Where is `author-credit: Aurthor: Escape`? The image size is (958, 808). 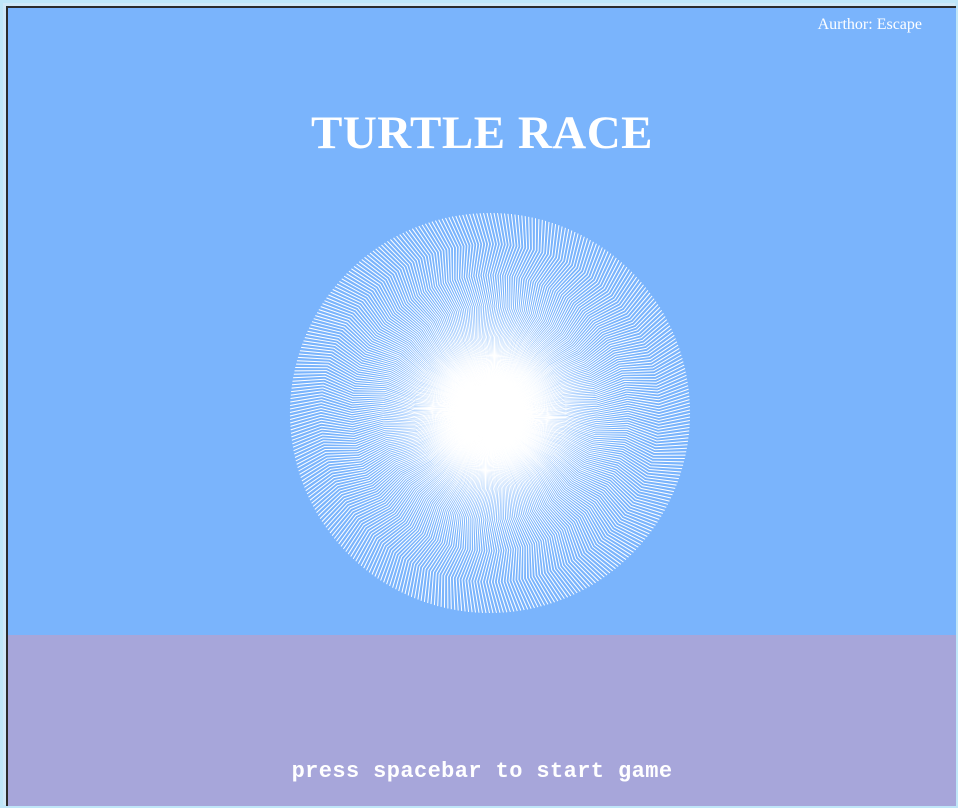
author-credit: Aurthor: Escape is located at coordinates (869, 24).